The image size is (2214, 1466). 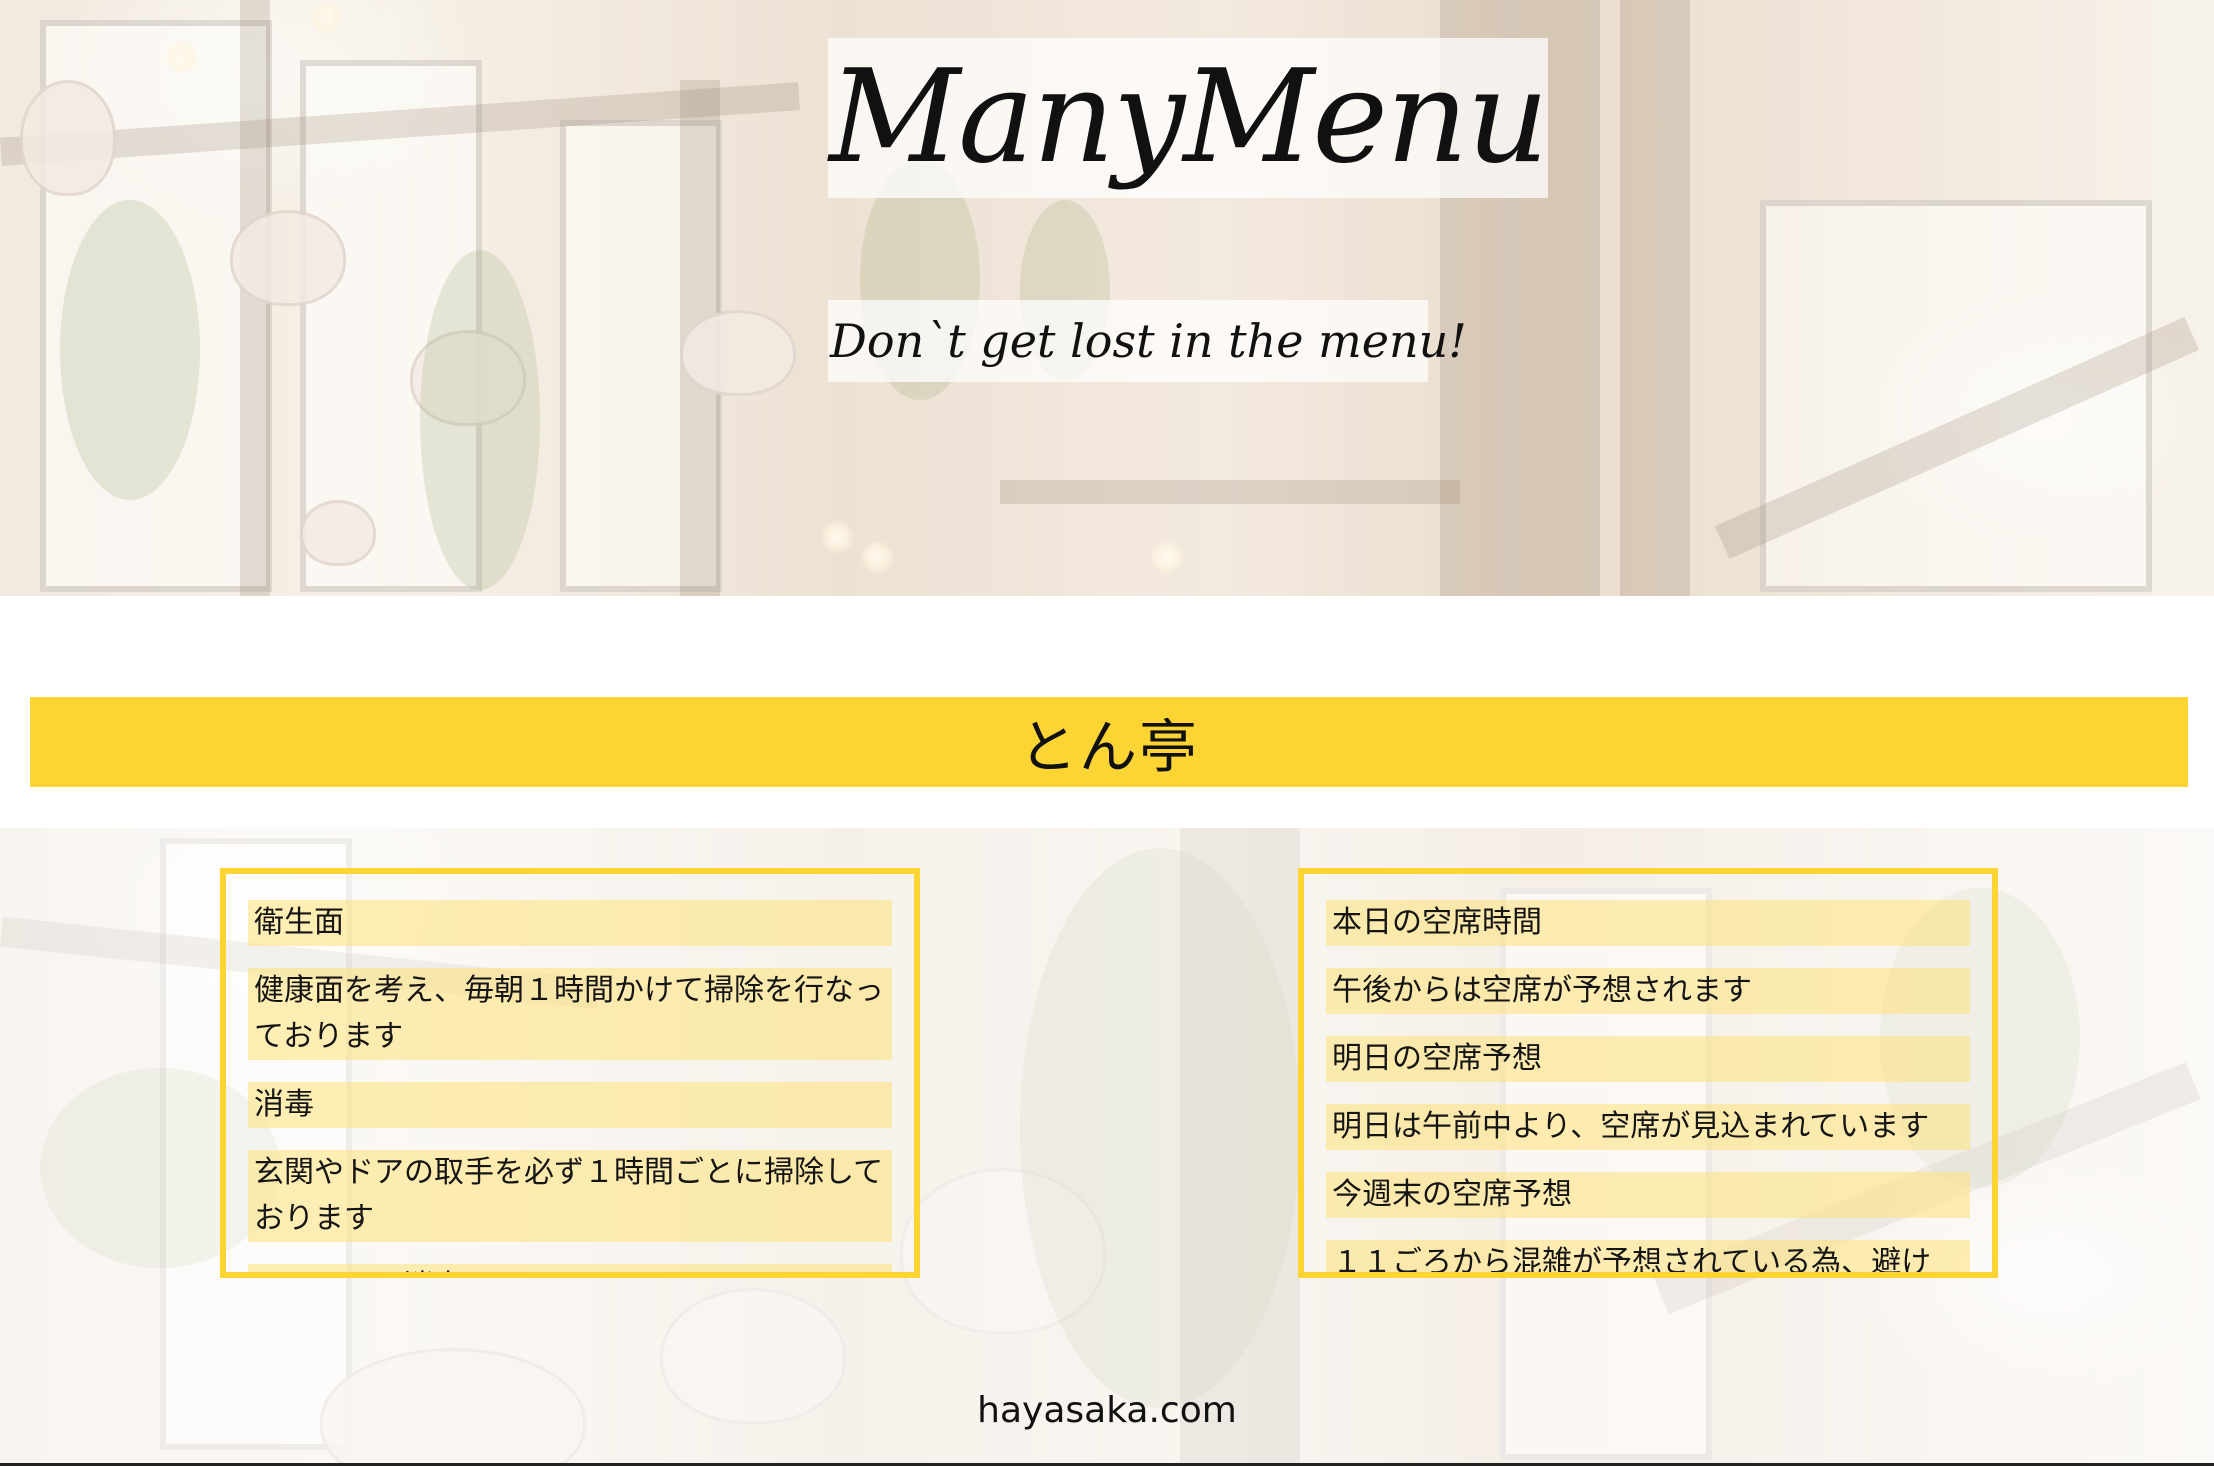 I want to click on weekend-availability-text: １１ごろから混雑が予想されている為、避け, so click(x=1648, y=1256).